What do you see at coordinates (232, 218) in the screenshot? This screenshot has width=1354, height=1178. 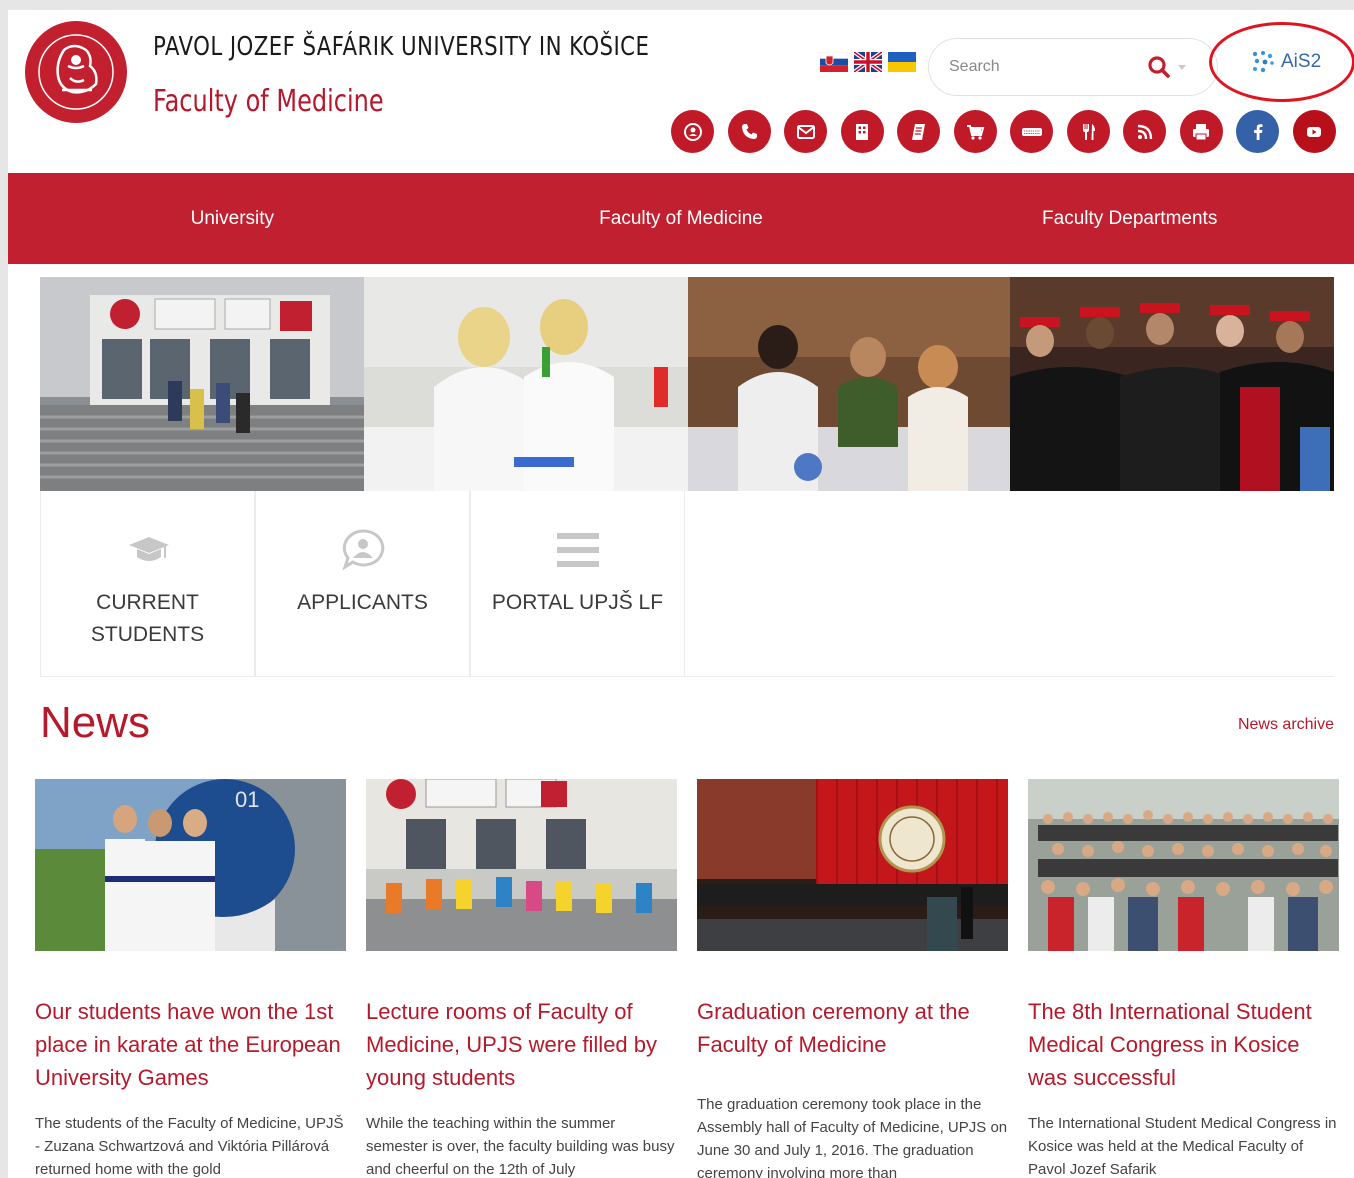 I see `nav-university: University` at bounding box center [232, 218].